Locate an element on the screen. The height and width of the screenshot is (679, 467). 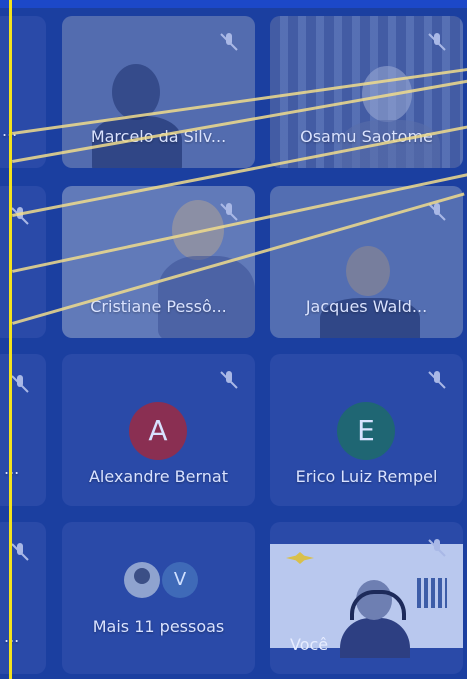
avatar is located at coordinates (142, 580).